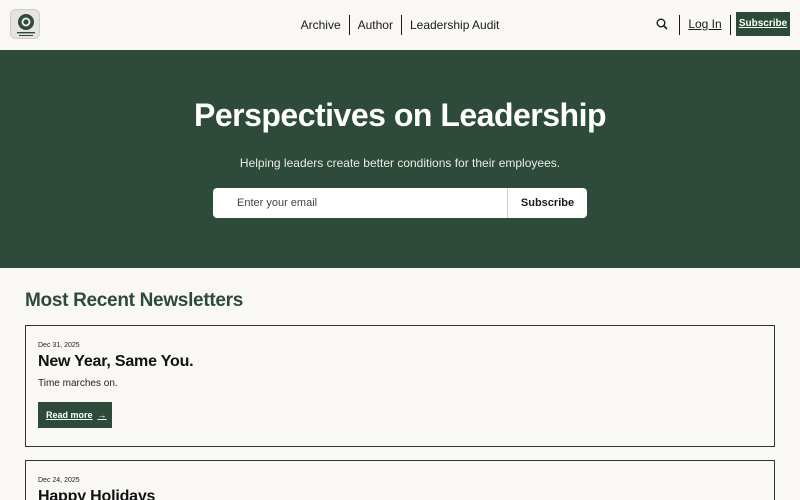  Describe the element at coordinates (78, 383) in the screenshot. I see `post-description: Time marches on.` at that location.